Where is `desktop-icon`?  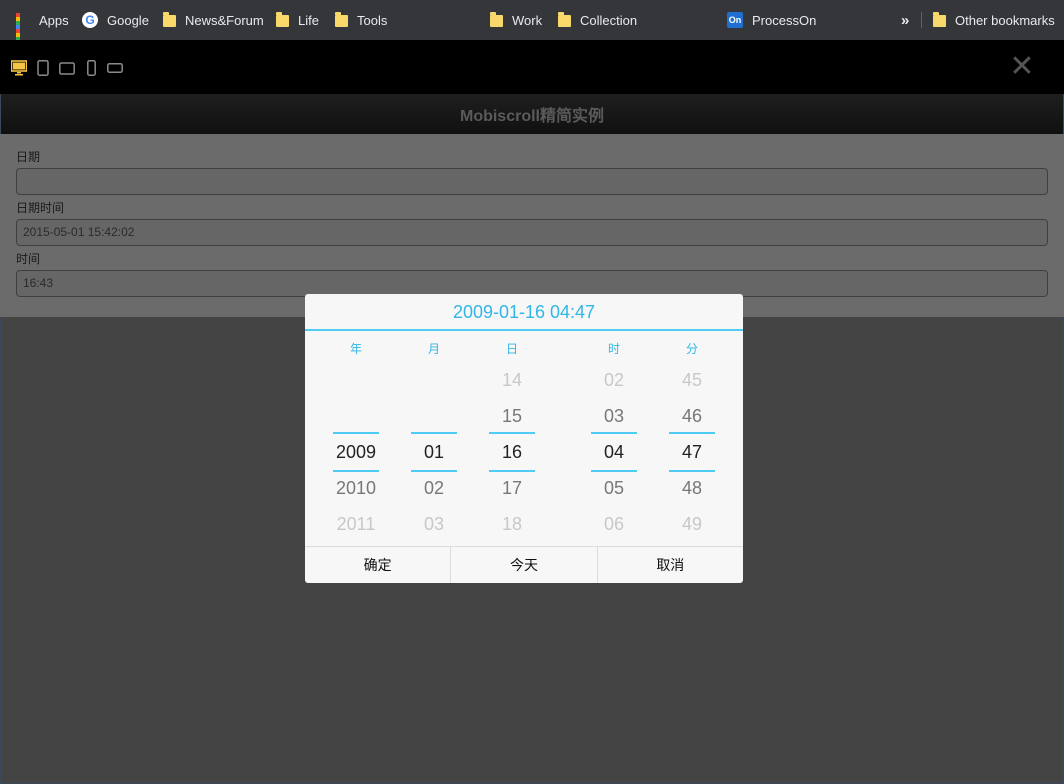
desktop-icon is located at coordinates (19, 70).